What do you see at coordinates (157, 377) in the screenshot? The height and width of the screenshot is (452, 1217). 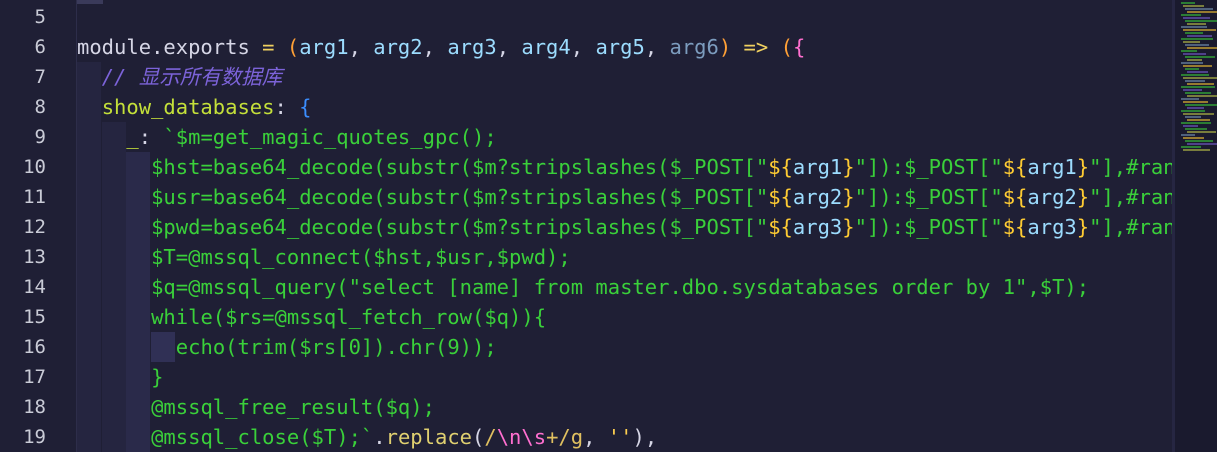 I see `code-line: }` at bounding box center [157, 377].